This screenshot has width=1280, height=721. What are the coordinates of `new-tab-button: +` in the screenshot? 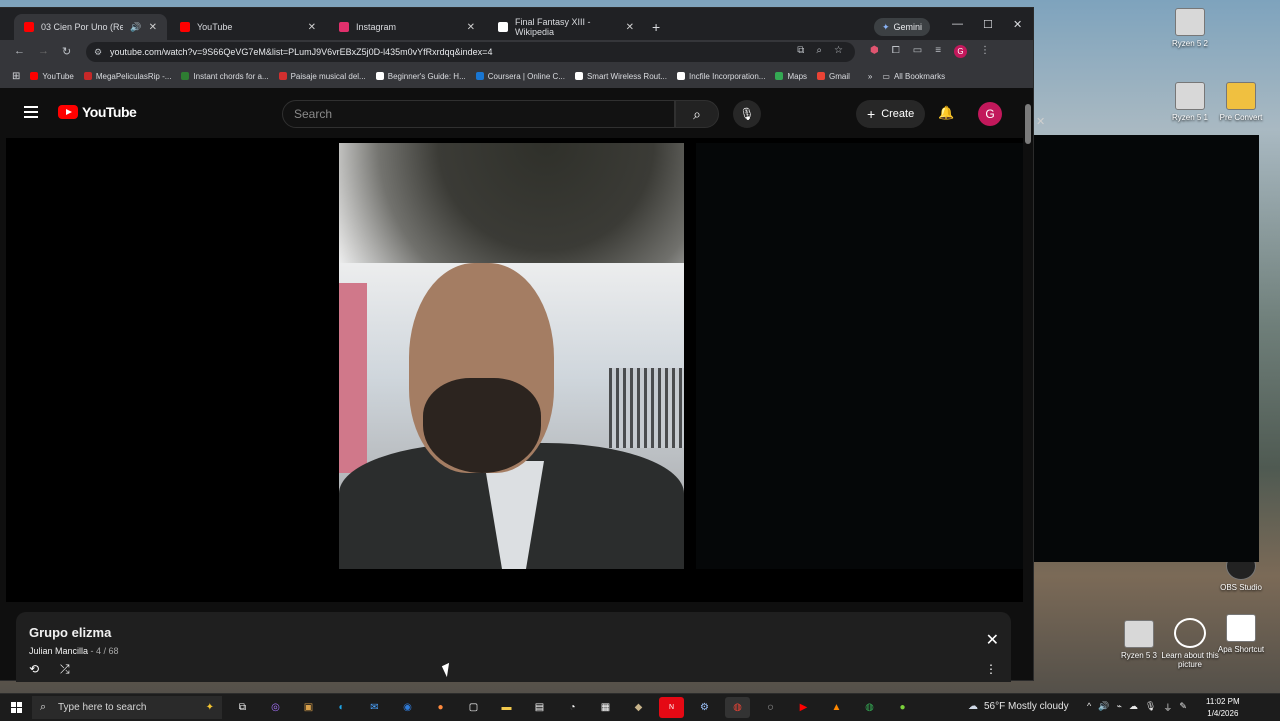 It's located at (656, 27).